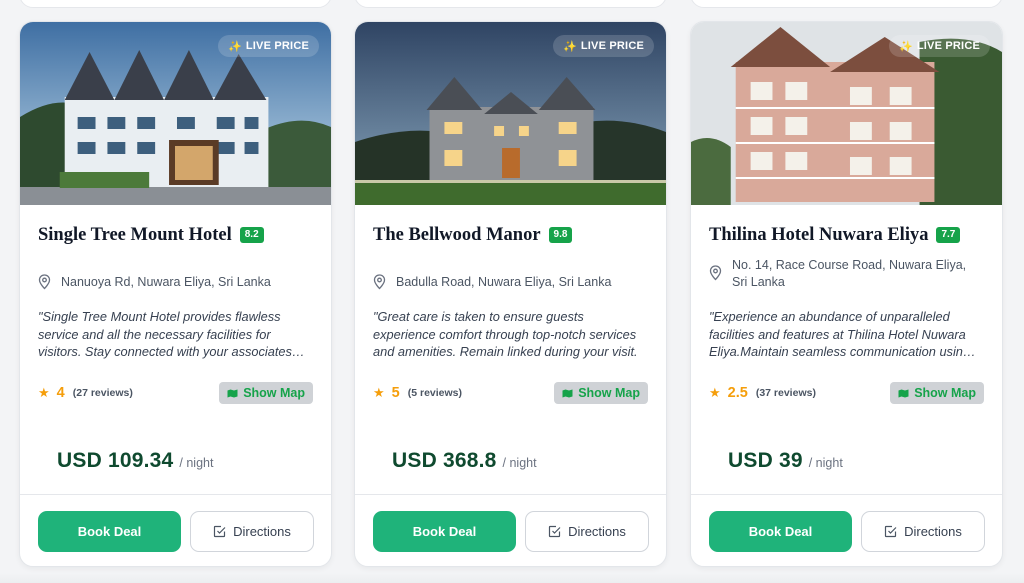 Image resolution: width=1024 pixels, height=583 pixels. What do you see at coordinates (175, 393) in the screenshot?
I see `rating-row: ★ 4 (27 reviews) Show Map` at bounding box center [175, 393].